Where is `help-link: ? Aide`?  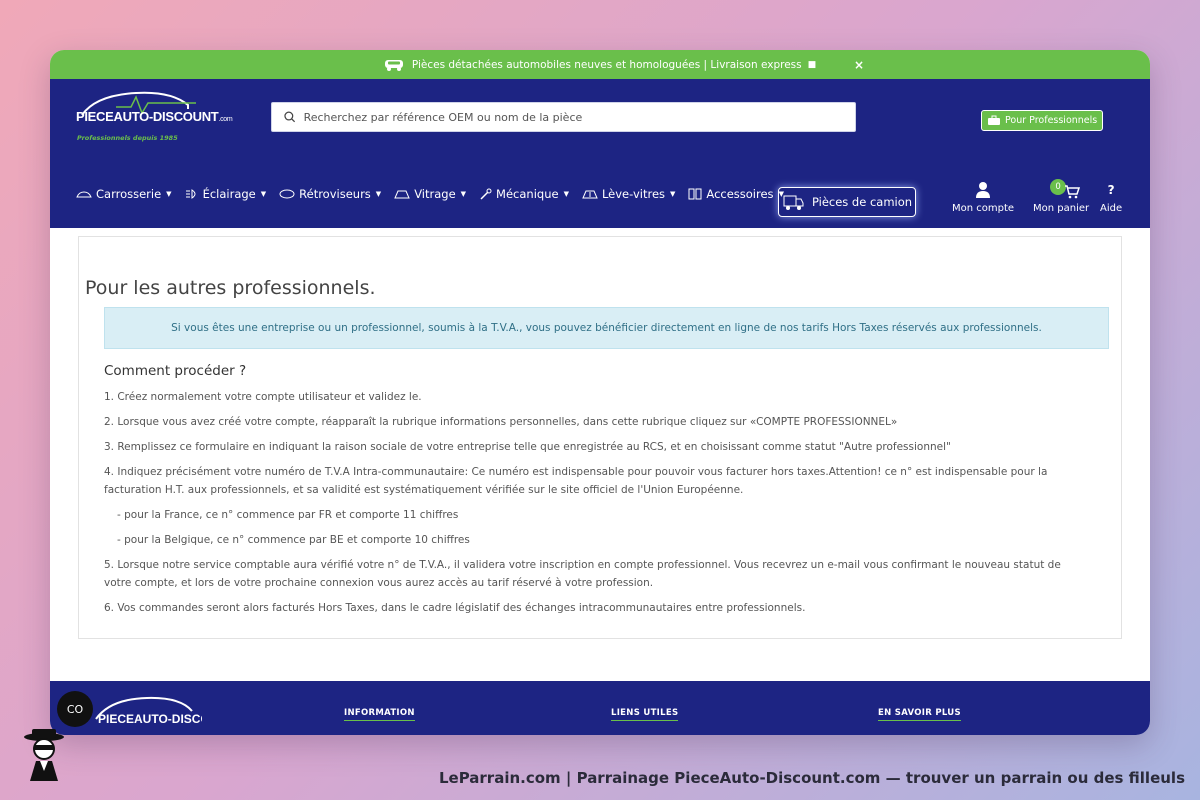
help-link: ? Aide is located at coordinates (1111, 197).